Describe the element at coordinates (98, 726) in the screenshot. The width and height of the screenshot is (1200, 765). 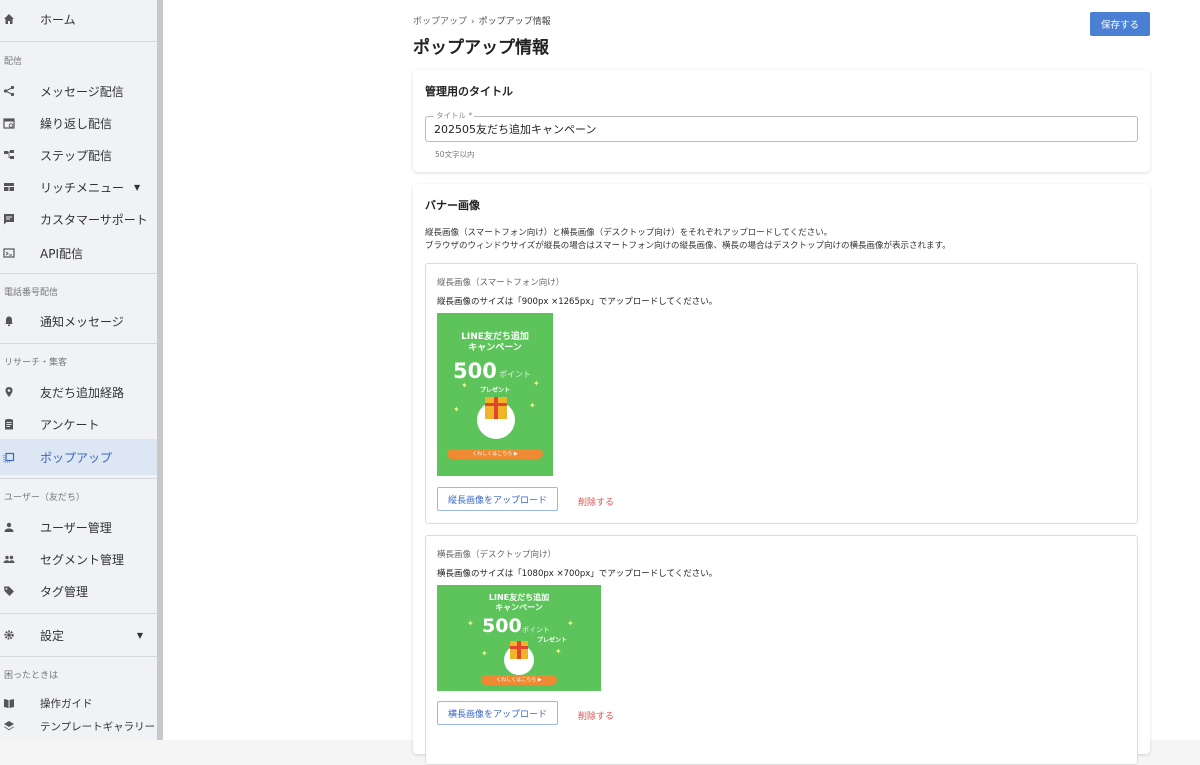
I see `sidebar-item-label: テンプレートギャラリー` at that location.